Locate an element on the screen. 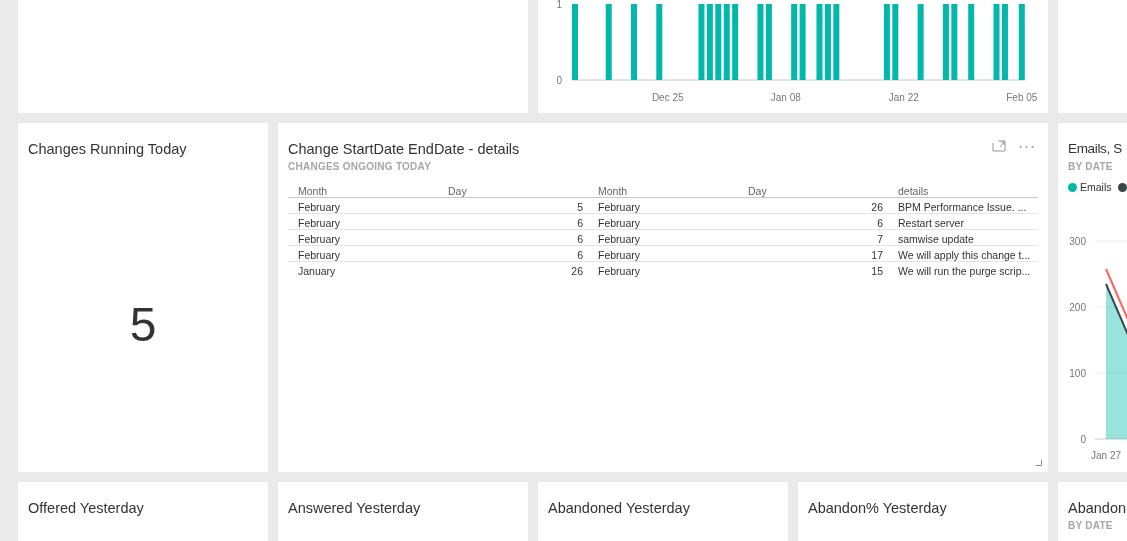  tile-title: Change StartDate EndDate - details is located at coordinates (404, 149).